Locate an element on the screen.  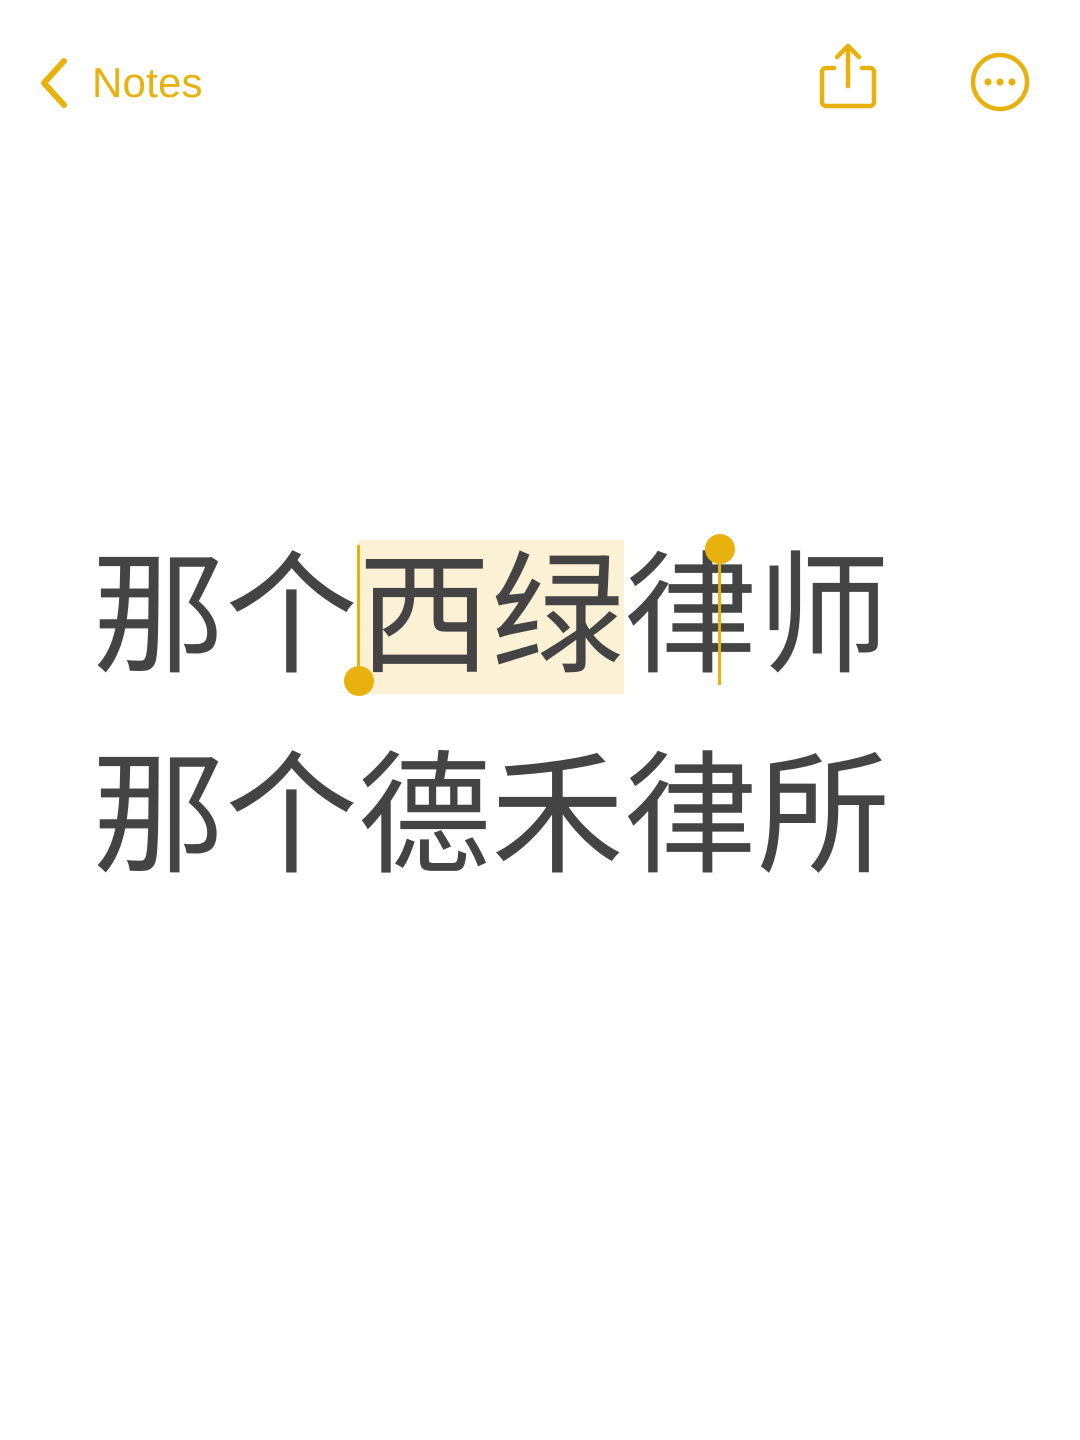
line-1-text-after: 律师 is located at coordinates (757, 617).